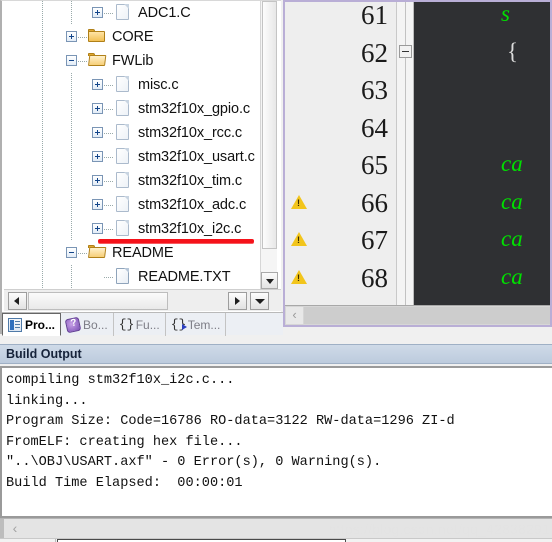  What do you see at coordinates (133, 229) in the screenshot?
I see `tree-item-stm32f10x-i2c-c: stm32f10x_i2c.c` at bounding box center [133, 229].